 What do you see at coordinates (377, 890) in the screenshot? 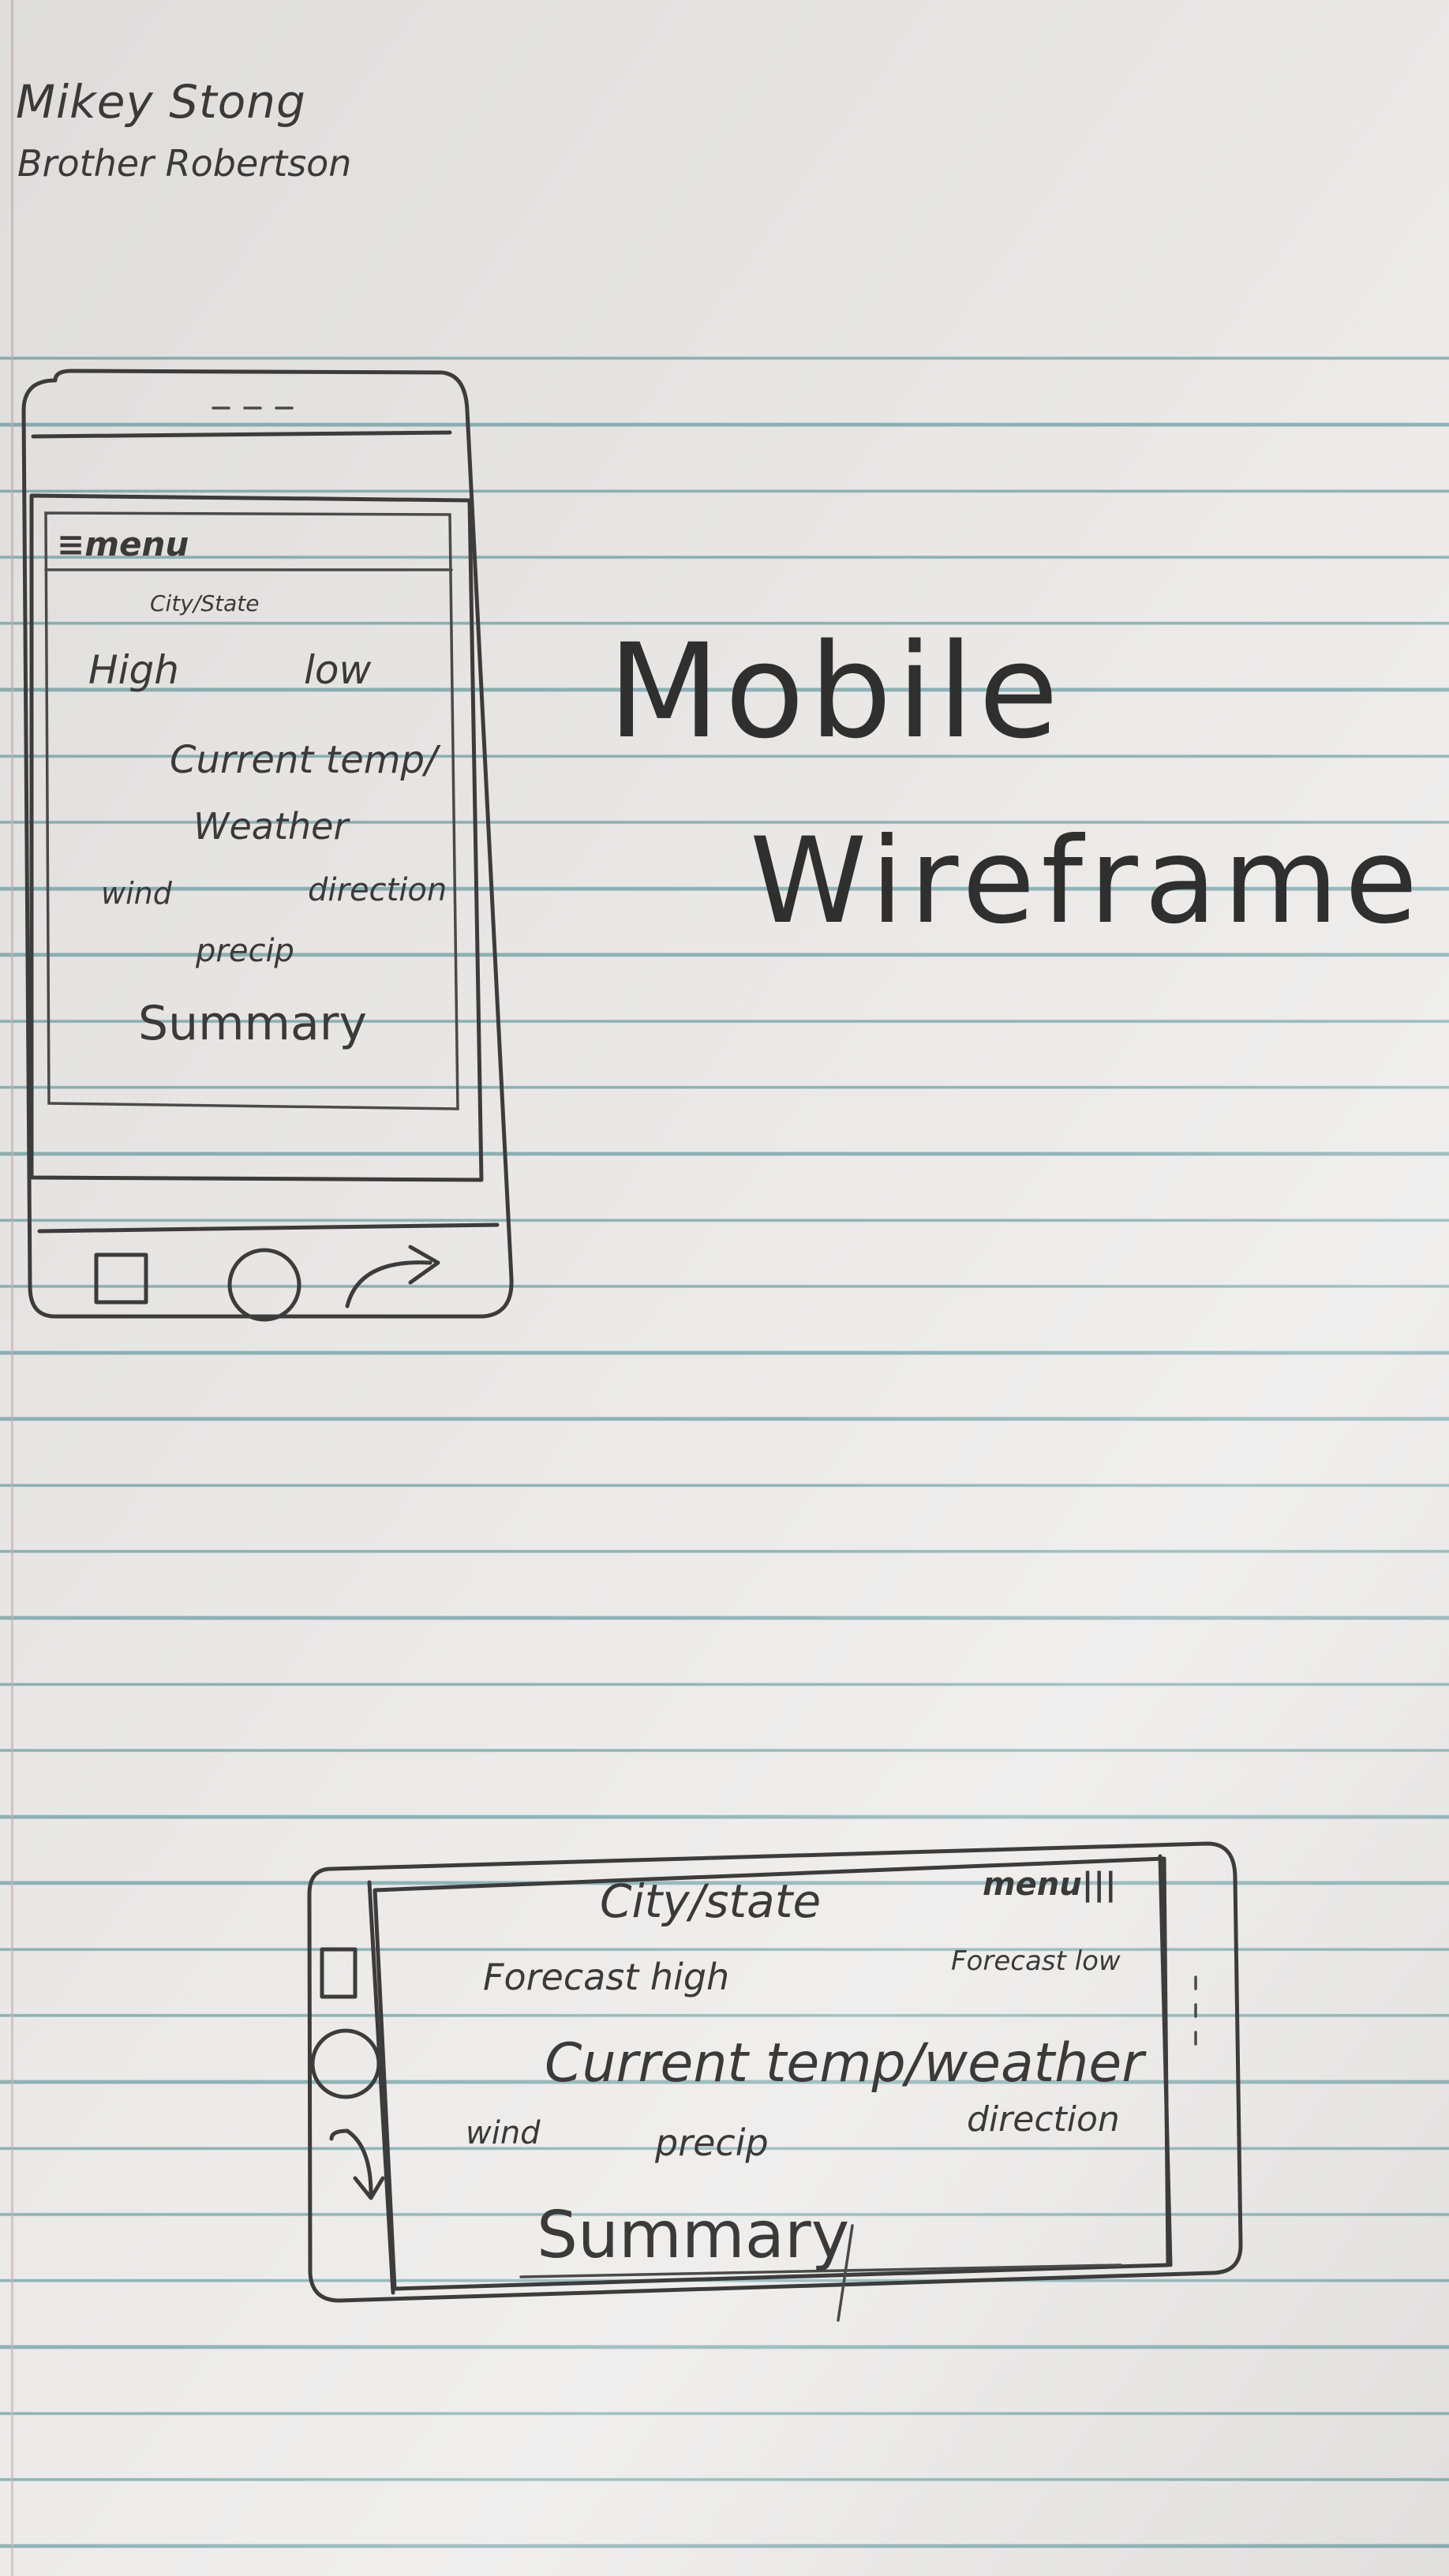
I see `portrait-direction: direction` at bounding box center [377, 890].